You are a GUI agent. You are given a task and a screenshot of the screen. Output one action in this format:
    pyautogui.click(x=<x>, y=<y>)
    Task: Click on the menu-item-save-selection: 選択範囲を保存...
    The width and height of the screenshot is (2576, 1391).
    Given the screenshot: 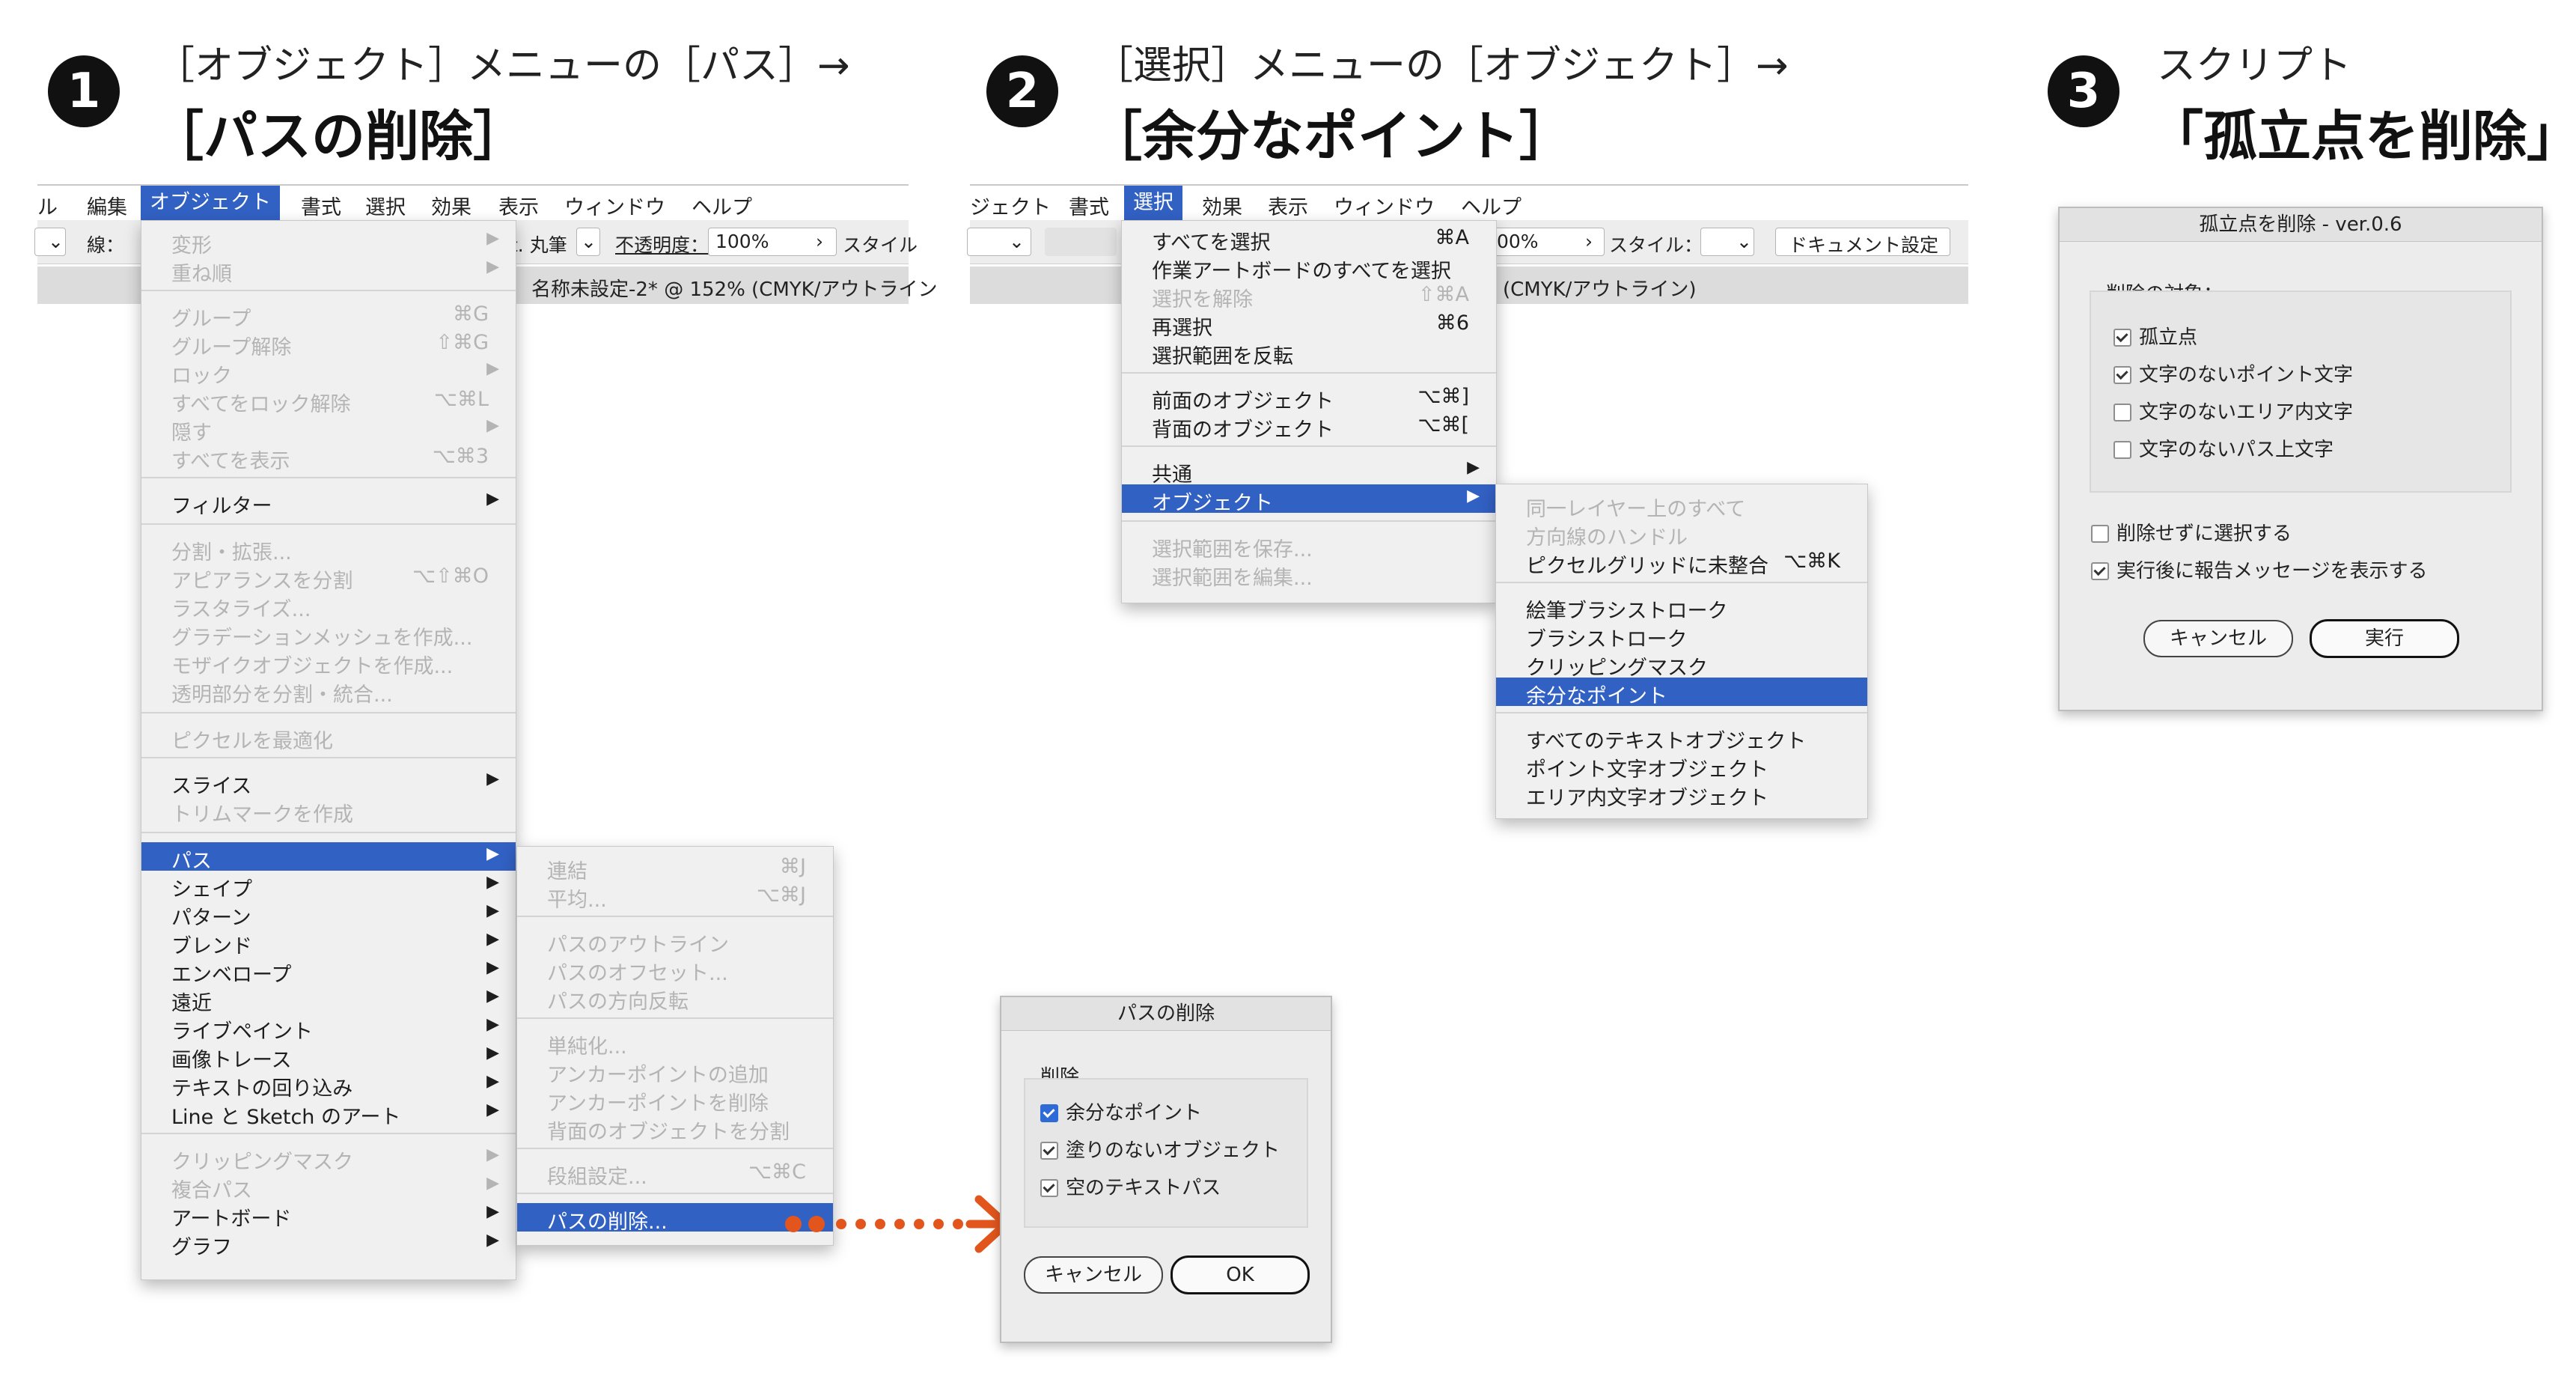 What is the action you would take?
    pyautogui.click(x=1309, y=546)
    